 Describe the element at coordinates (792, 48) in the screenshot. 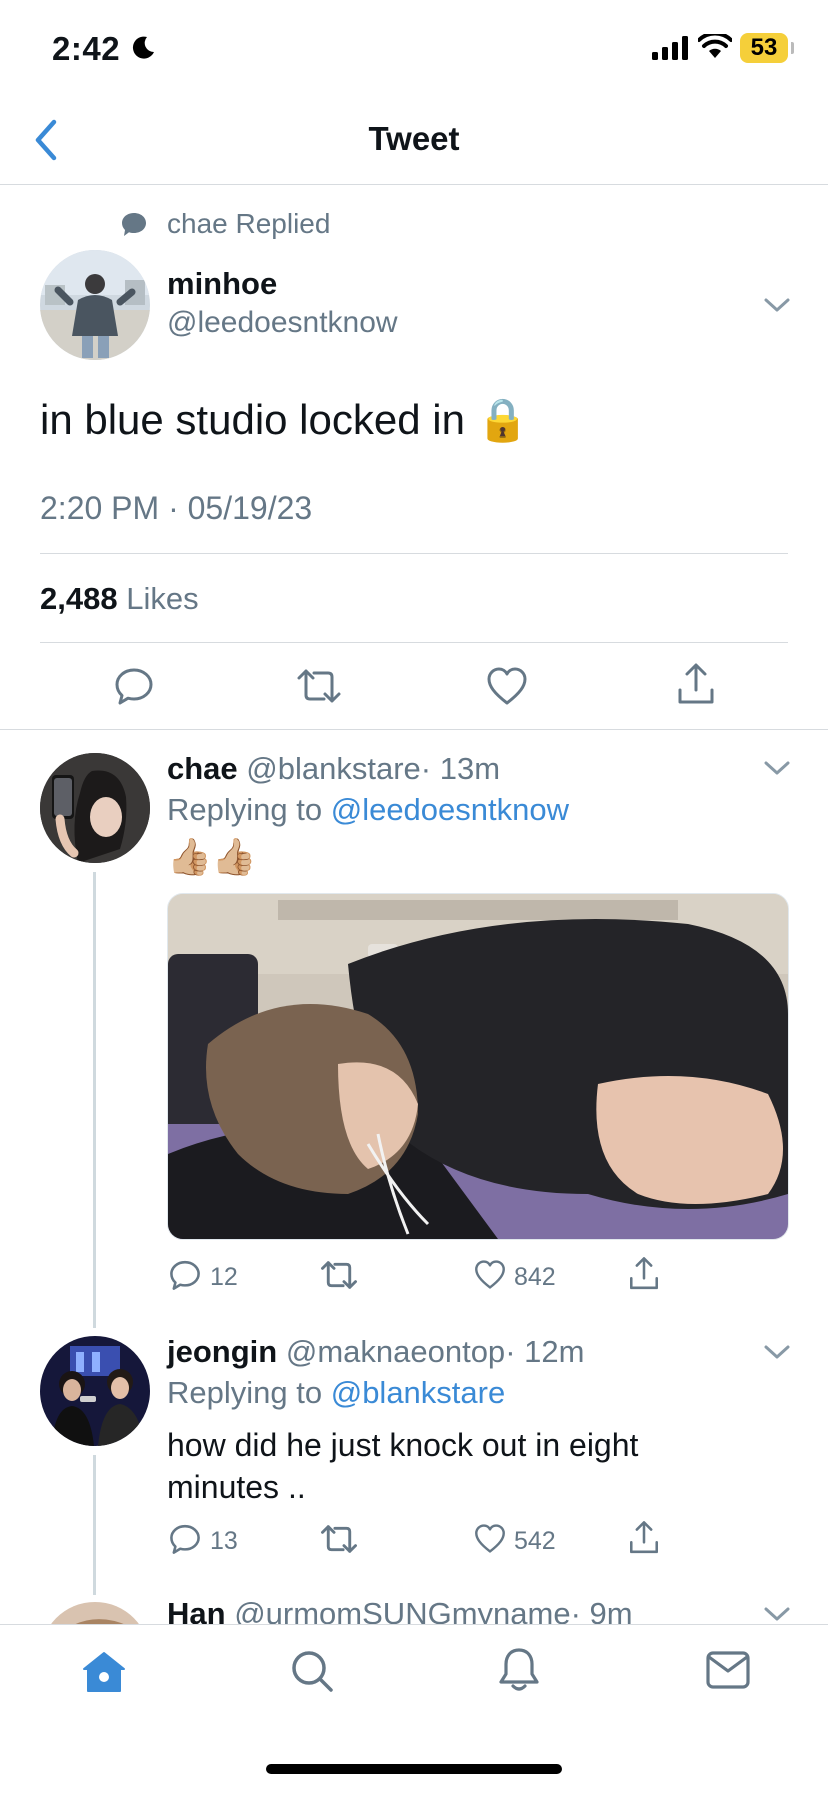

I see `battery-tip` at that location.